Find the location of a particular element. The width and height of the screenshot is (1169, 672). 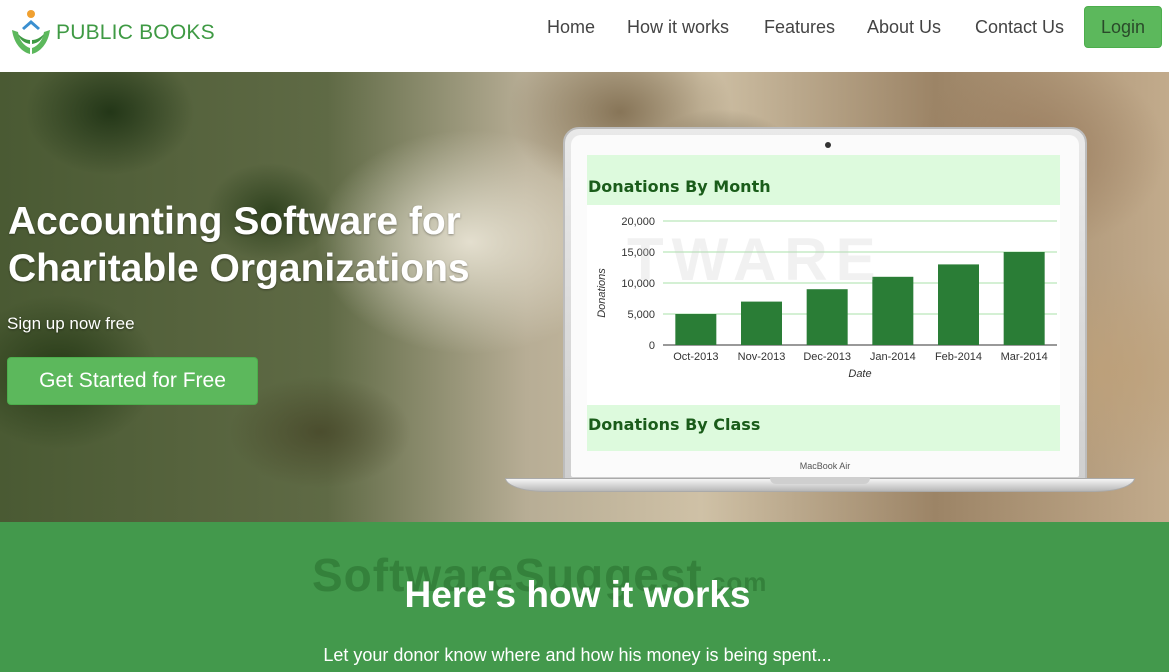

panel-header-month: Donations By Month is located at coordinates (823, 180).